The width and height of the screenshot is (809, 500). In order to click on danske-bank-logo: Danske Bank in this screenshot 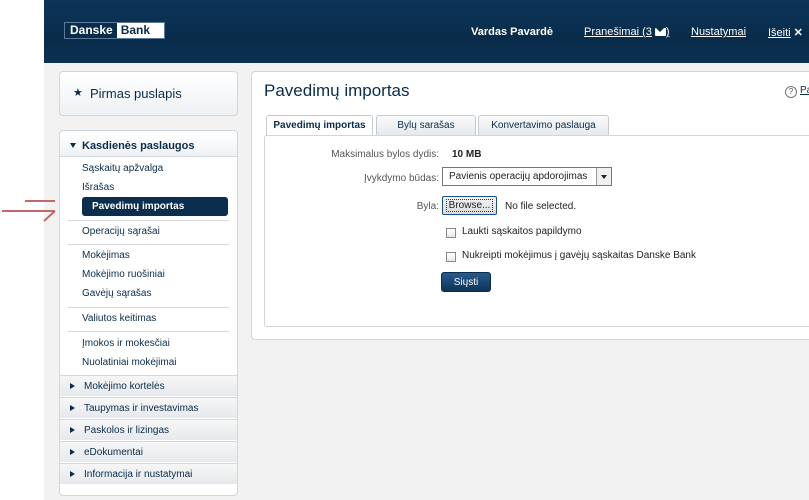, I will do `click(114, 30)`.